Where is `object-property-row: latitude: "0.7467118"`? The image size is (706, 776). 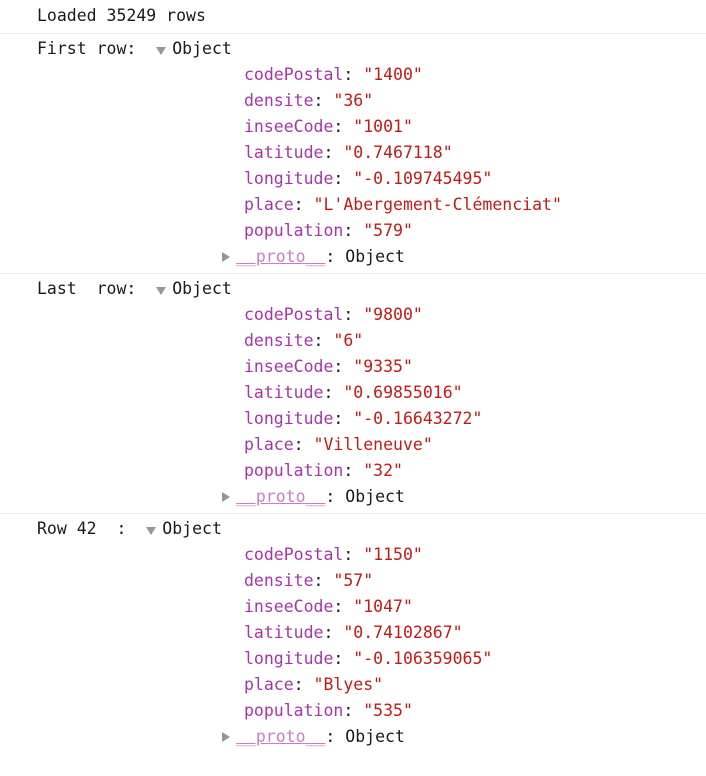
object-property-row: latitude: "0.7467118" is located at coordinates (353, 153).